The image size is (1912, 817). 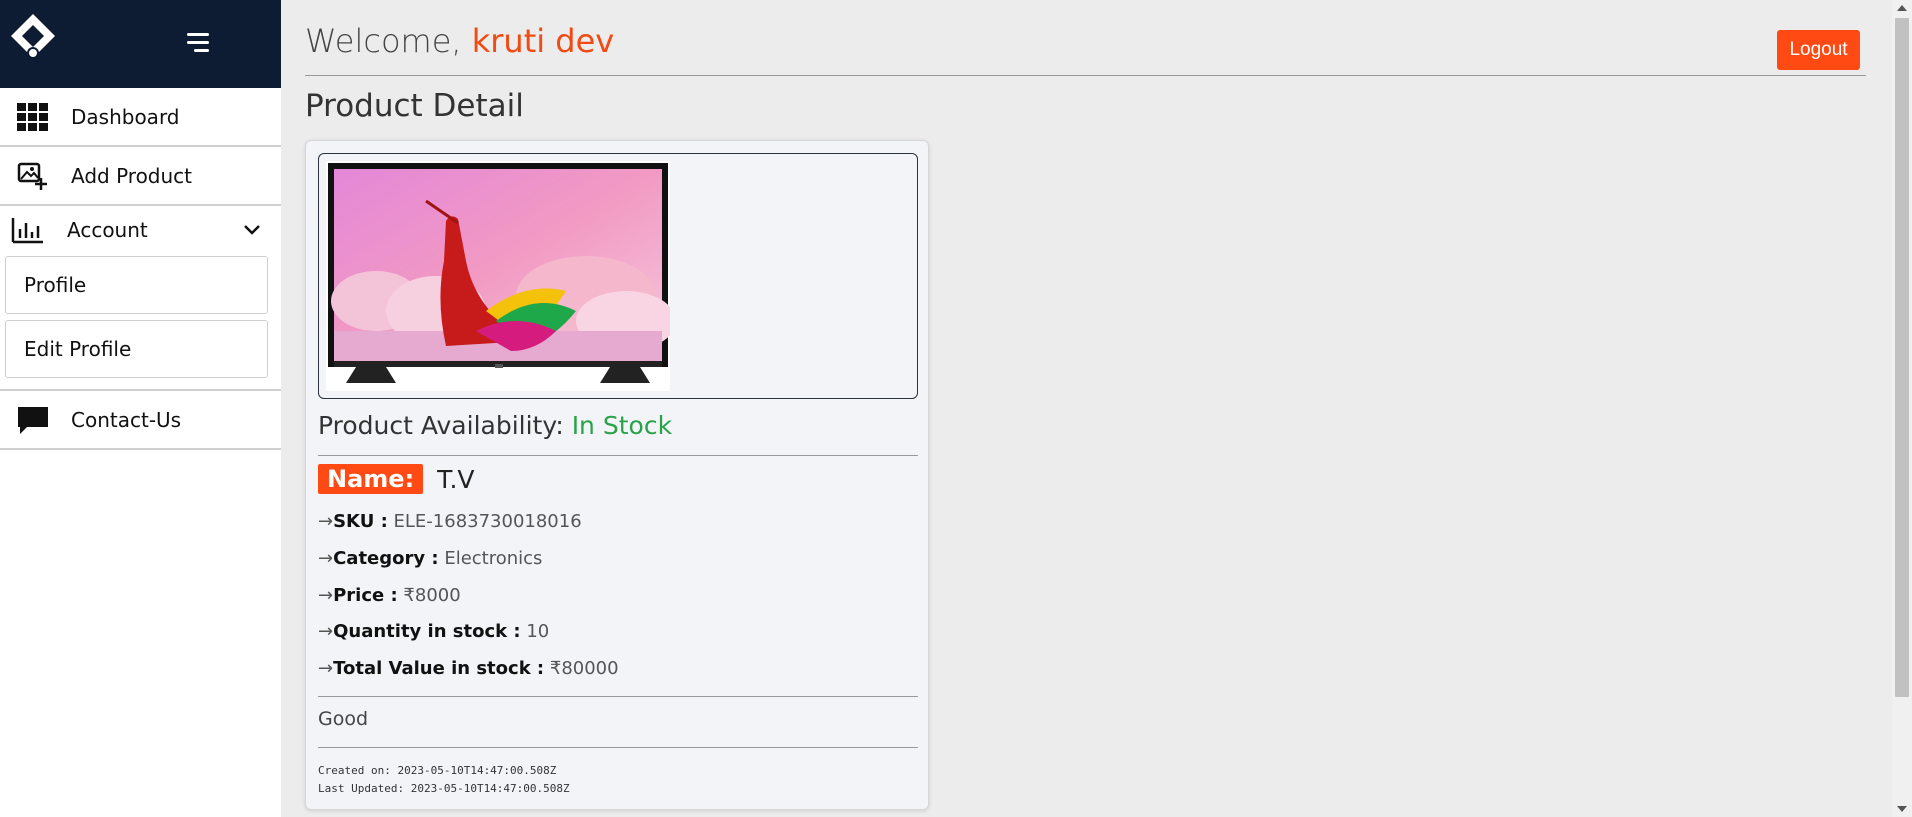 I want to click on sidebar-item-edit-profile: Edit Profile, so click(x=136, y=349).